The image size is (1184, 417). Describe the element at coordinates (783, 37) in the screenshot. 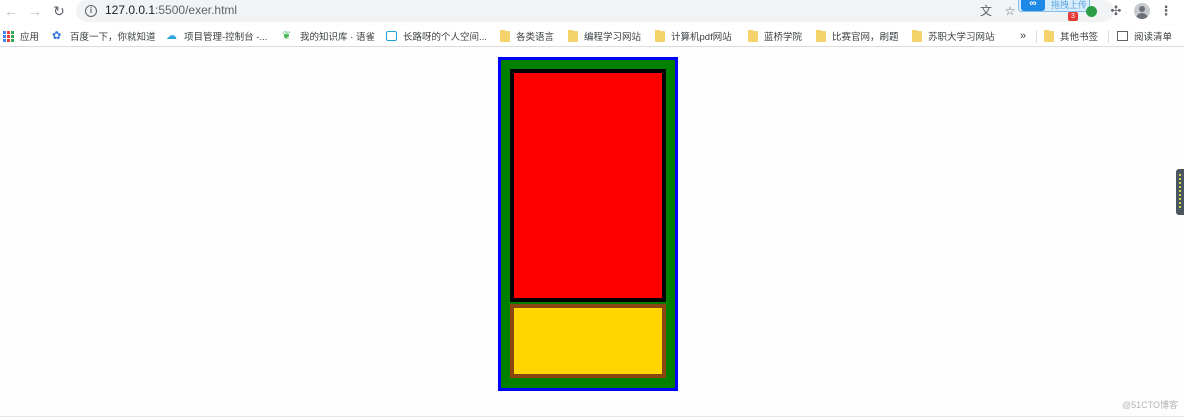

I see `bookmark-label: 蓝桥学院` at that location.